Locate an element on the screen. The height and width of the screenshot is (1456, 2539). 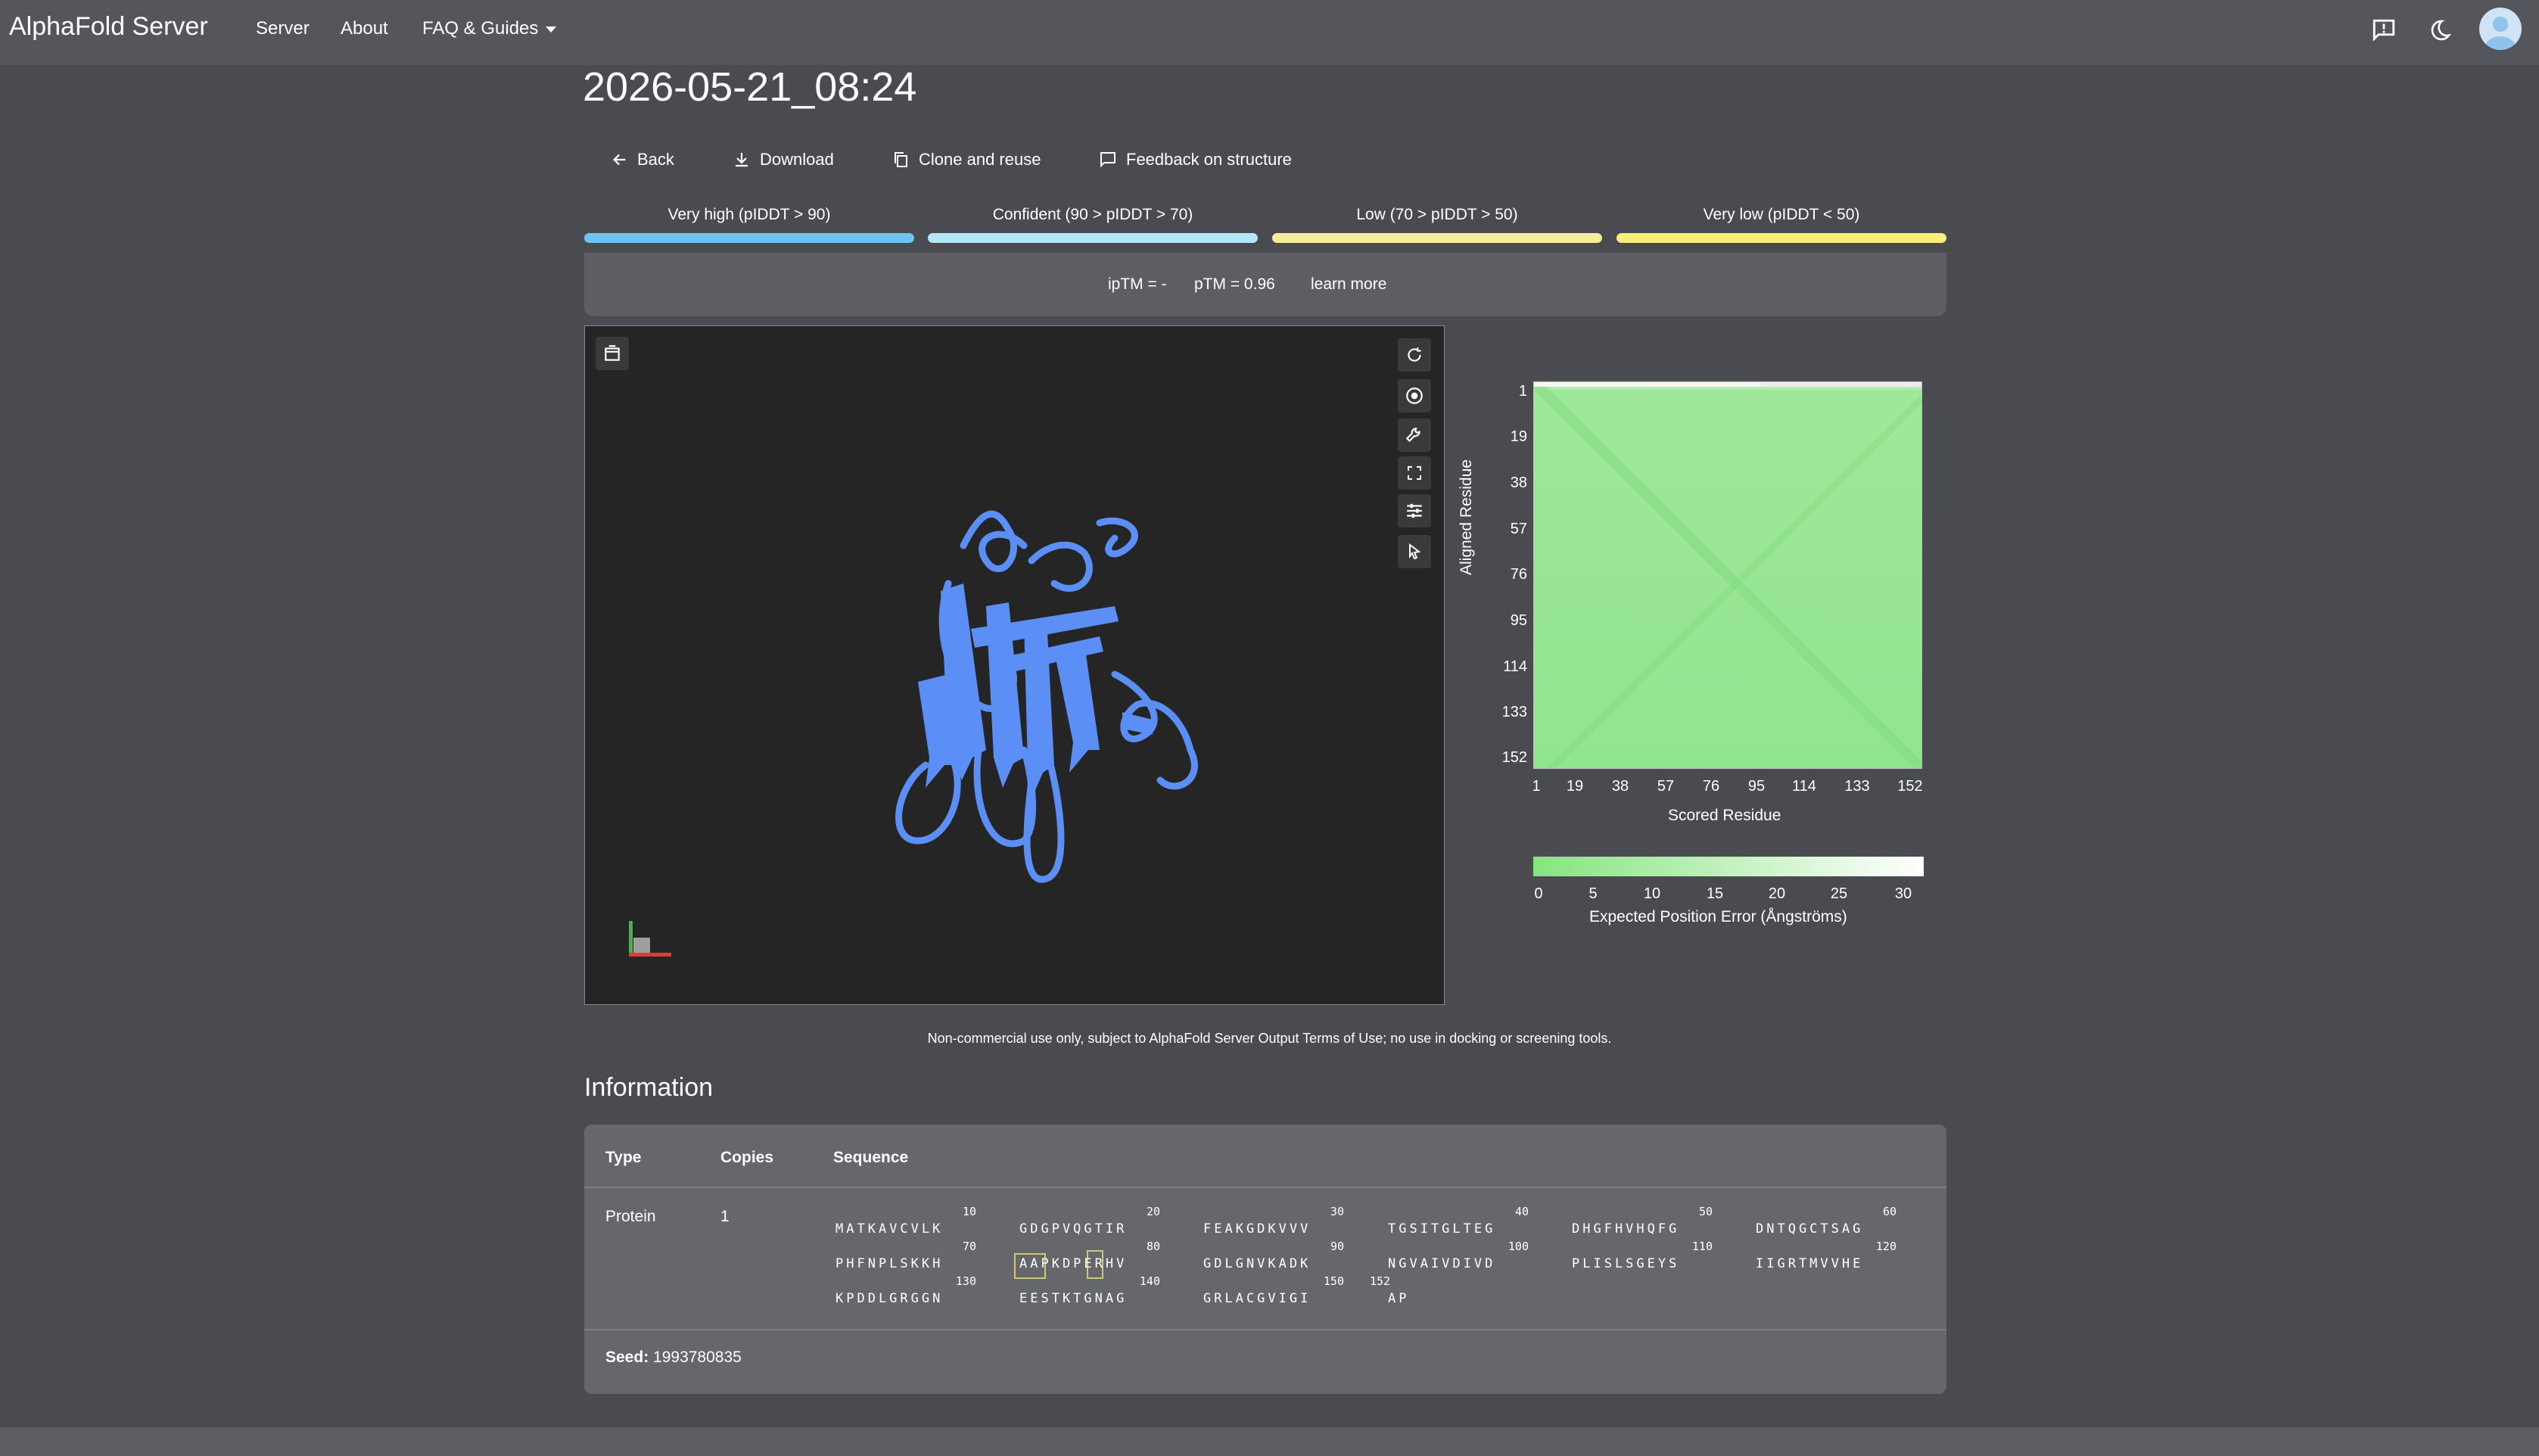
information-heading: Information is located at coordinates (649, 1087).